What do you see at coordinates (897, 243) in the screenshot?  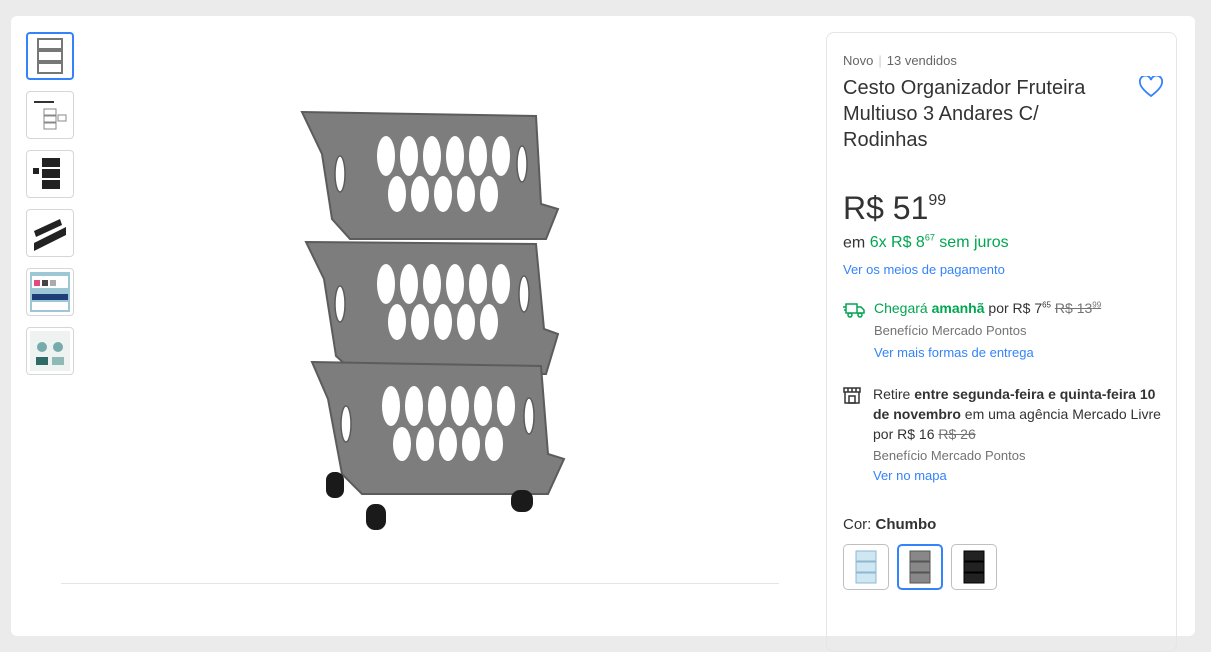 I see `installment-count: 6x R$ 8` at bounding box center [897, 243].